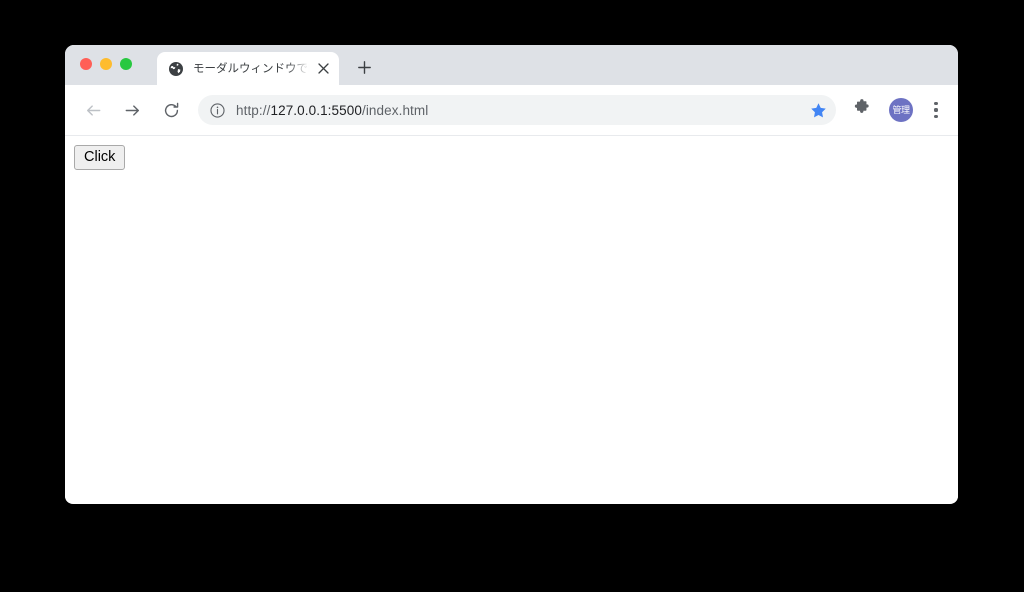 This screenshot has width=1024, height=592. I want to click on address-bar-url: http://127.0.0.1:5500/index.html, so click(519, 110).